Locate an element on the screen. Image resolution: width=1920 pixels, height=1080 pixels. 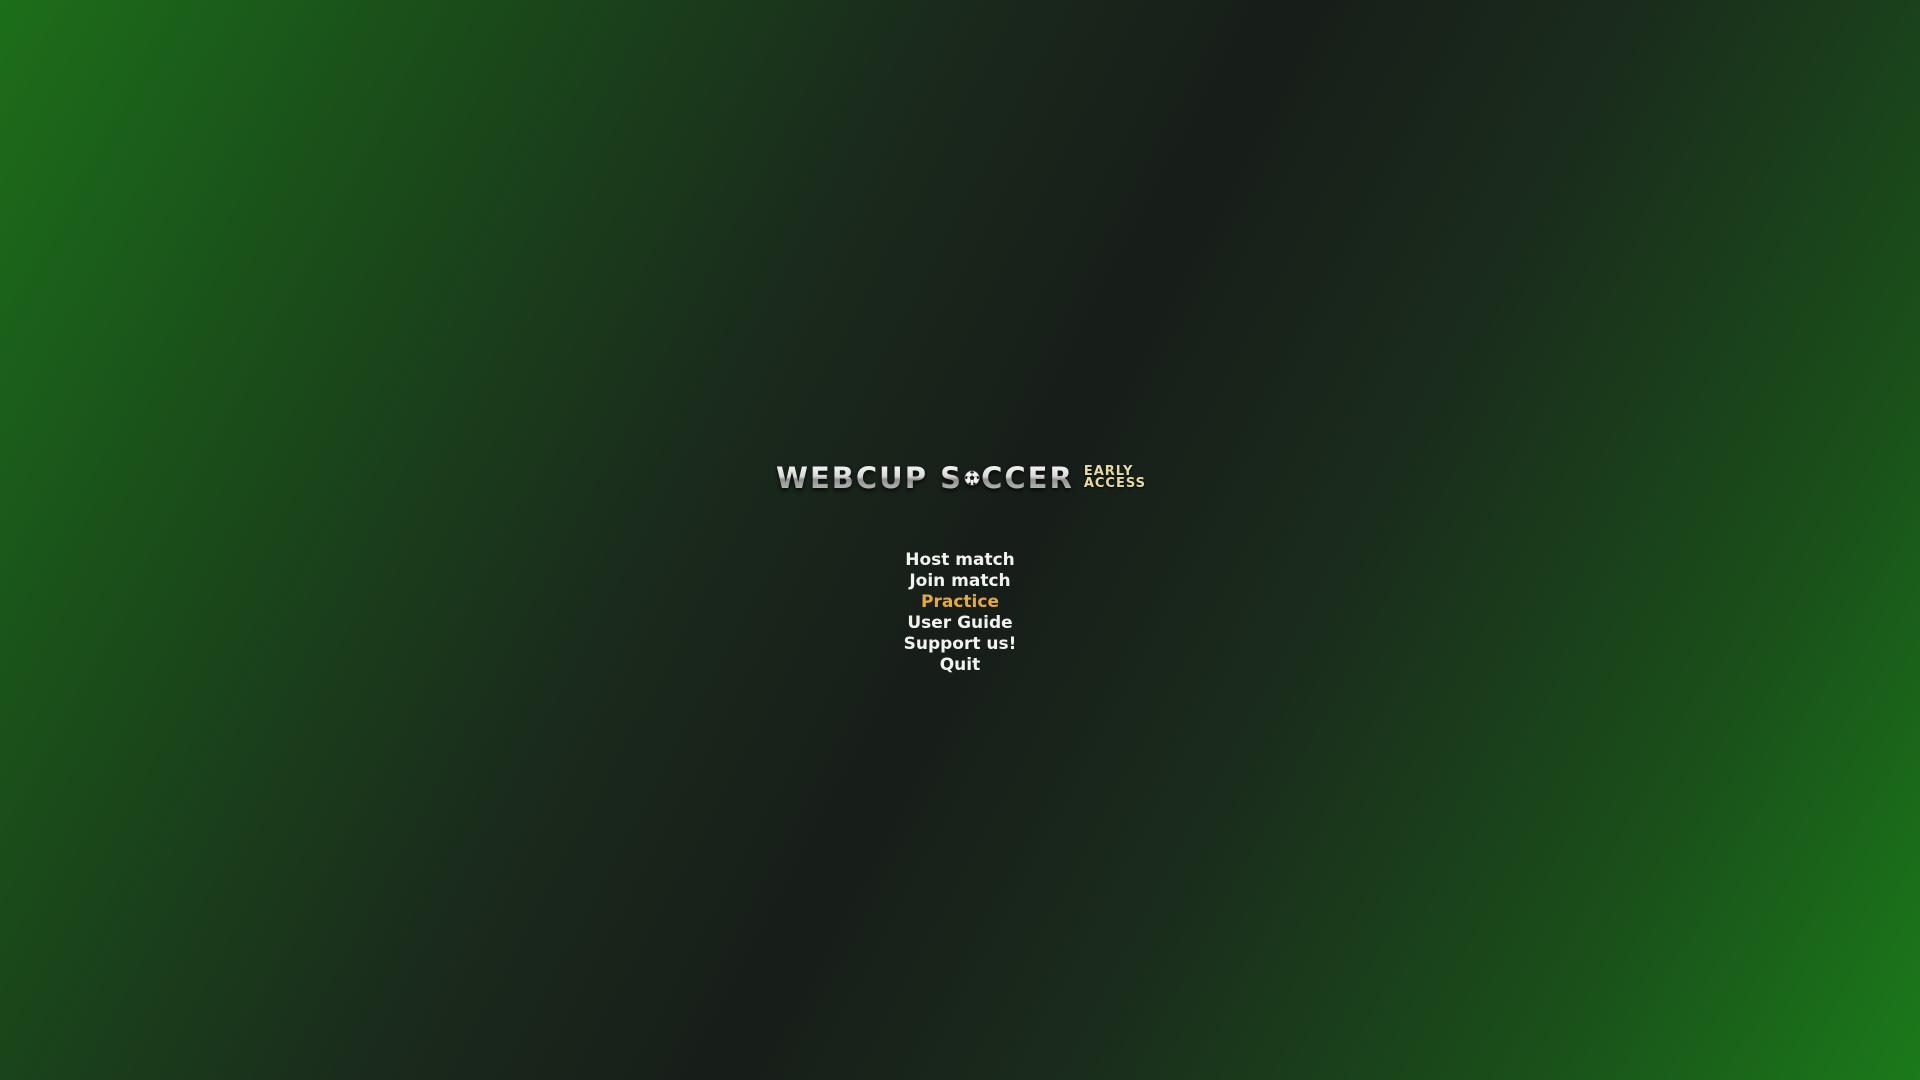
logo-text-part1: WEBCUP S is located at coordinates (869, 478).